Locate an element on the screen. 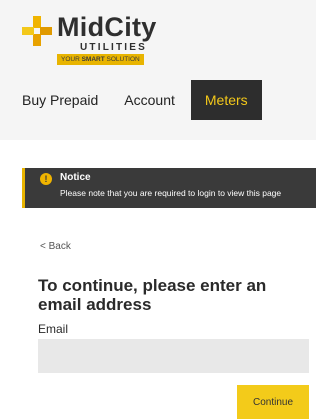 This screenshot has width=320, height=420. brand-logo: MidCity UTILITIES YOUR SMART SOLUTION is located at coordinates (92, 40).